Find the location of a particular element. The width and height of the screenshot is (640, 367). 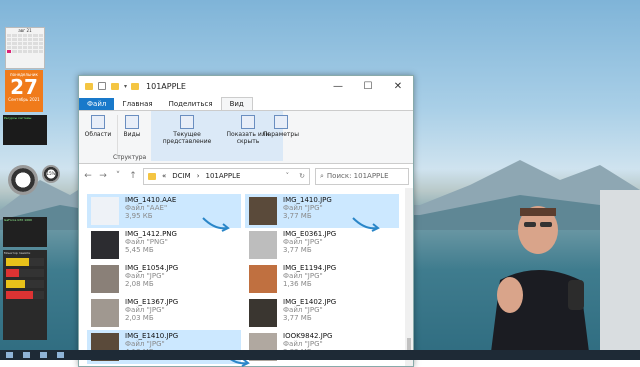

chevron-down-icon: ▾ is located at coordinates (125, 86).